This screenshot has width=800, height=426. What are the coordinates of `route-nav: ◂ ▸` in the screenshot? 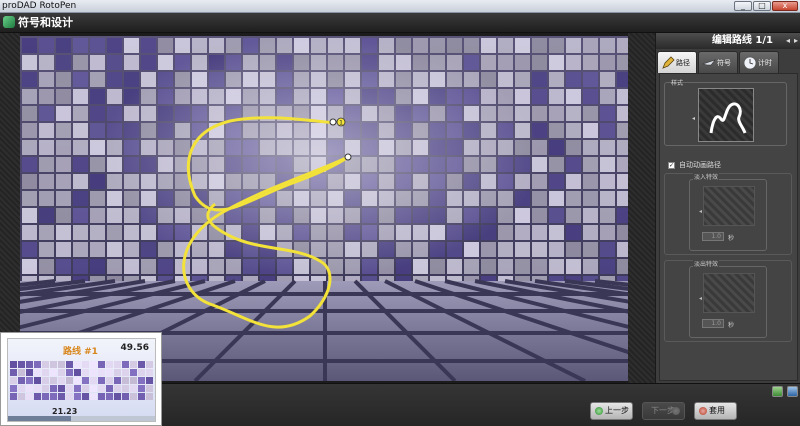 It's located at (792, 41).